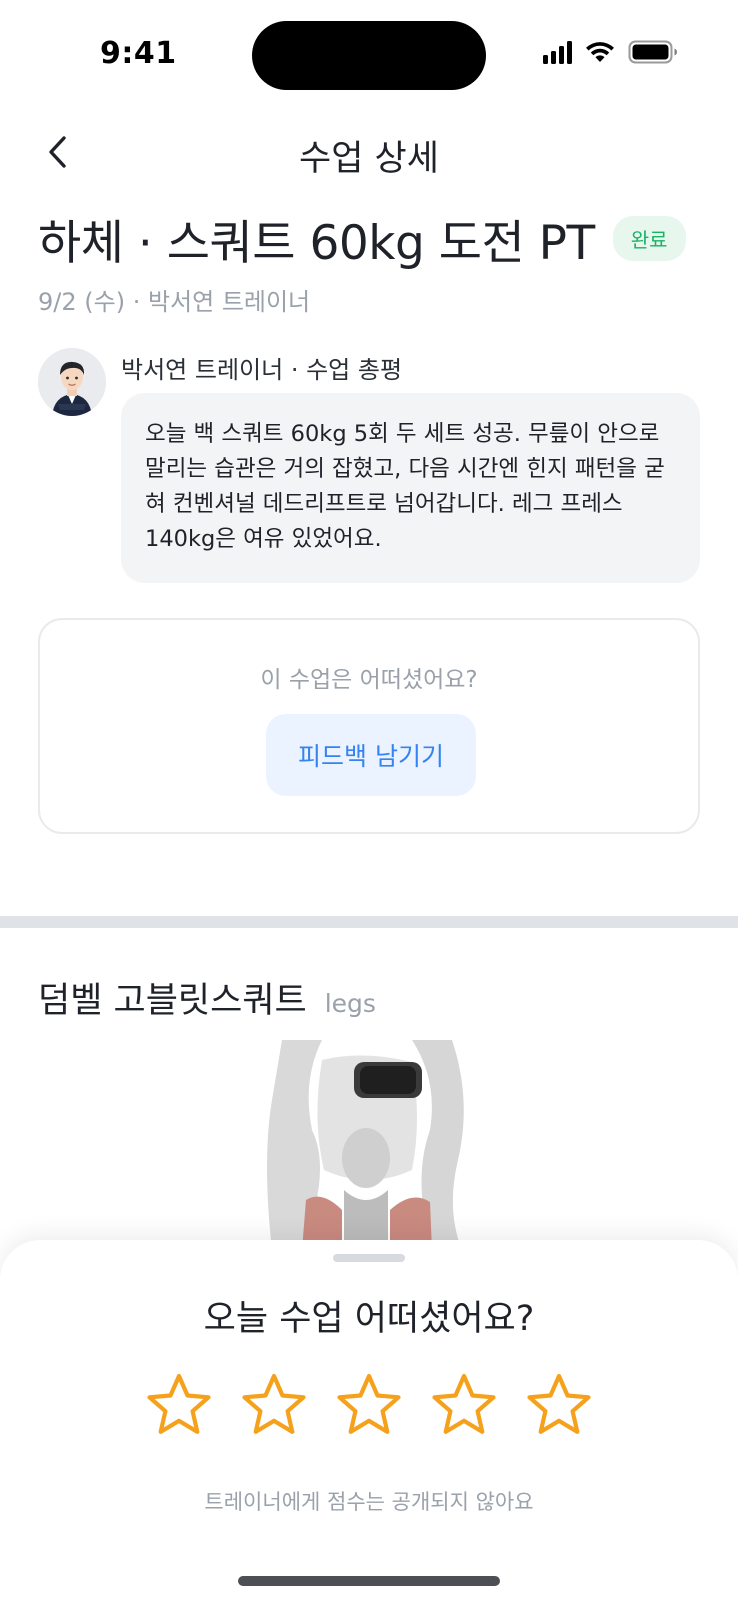  Describe the element at coordinates (369, 159) in the screenshot. I see `page-title: 수업 상세` at that location.